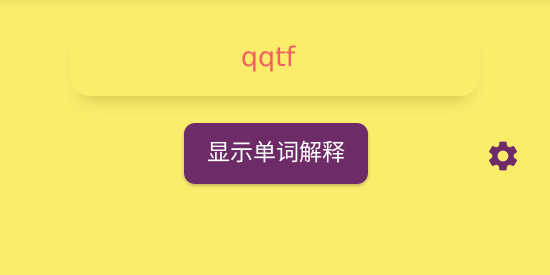 The width and height of the screenshot is (550, 275). What do you see at coordinates (268, 57) in the screenshot?
I see `current-word: qqtf` at bounding box center [268, 57].